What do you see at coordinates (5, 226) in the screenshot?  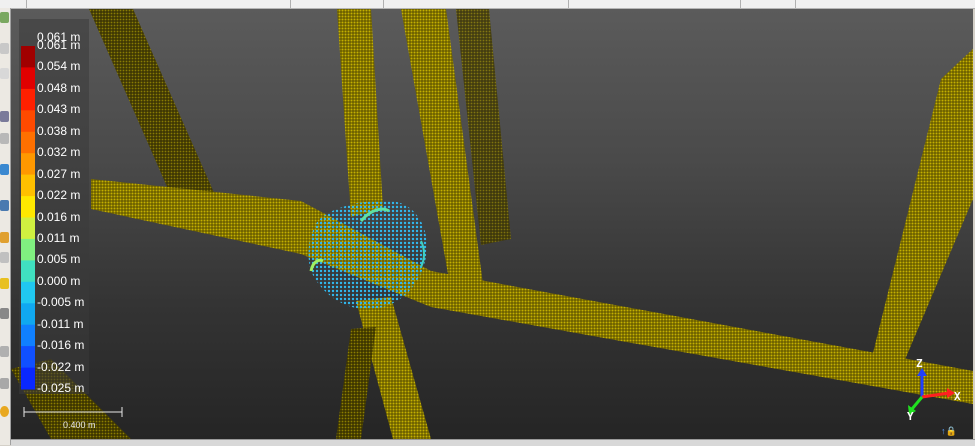 I see `left-toolbar` at bounding box center [5, 226].